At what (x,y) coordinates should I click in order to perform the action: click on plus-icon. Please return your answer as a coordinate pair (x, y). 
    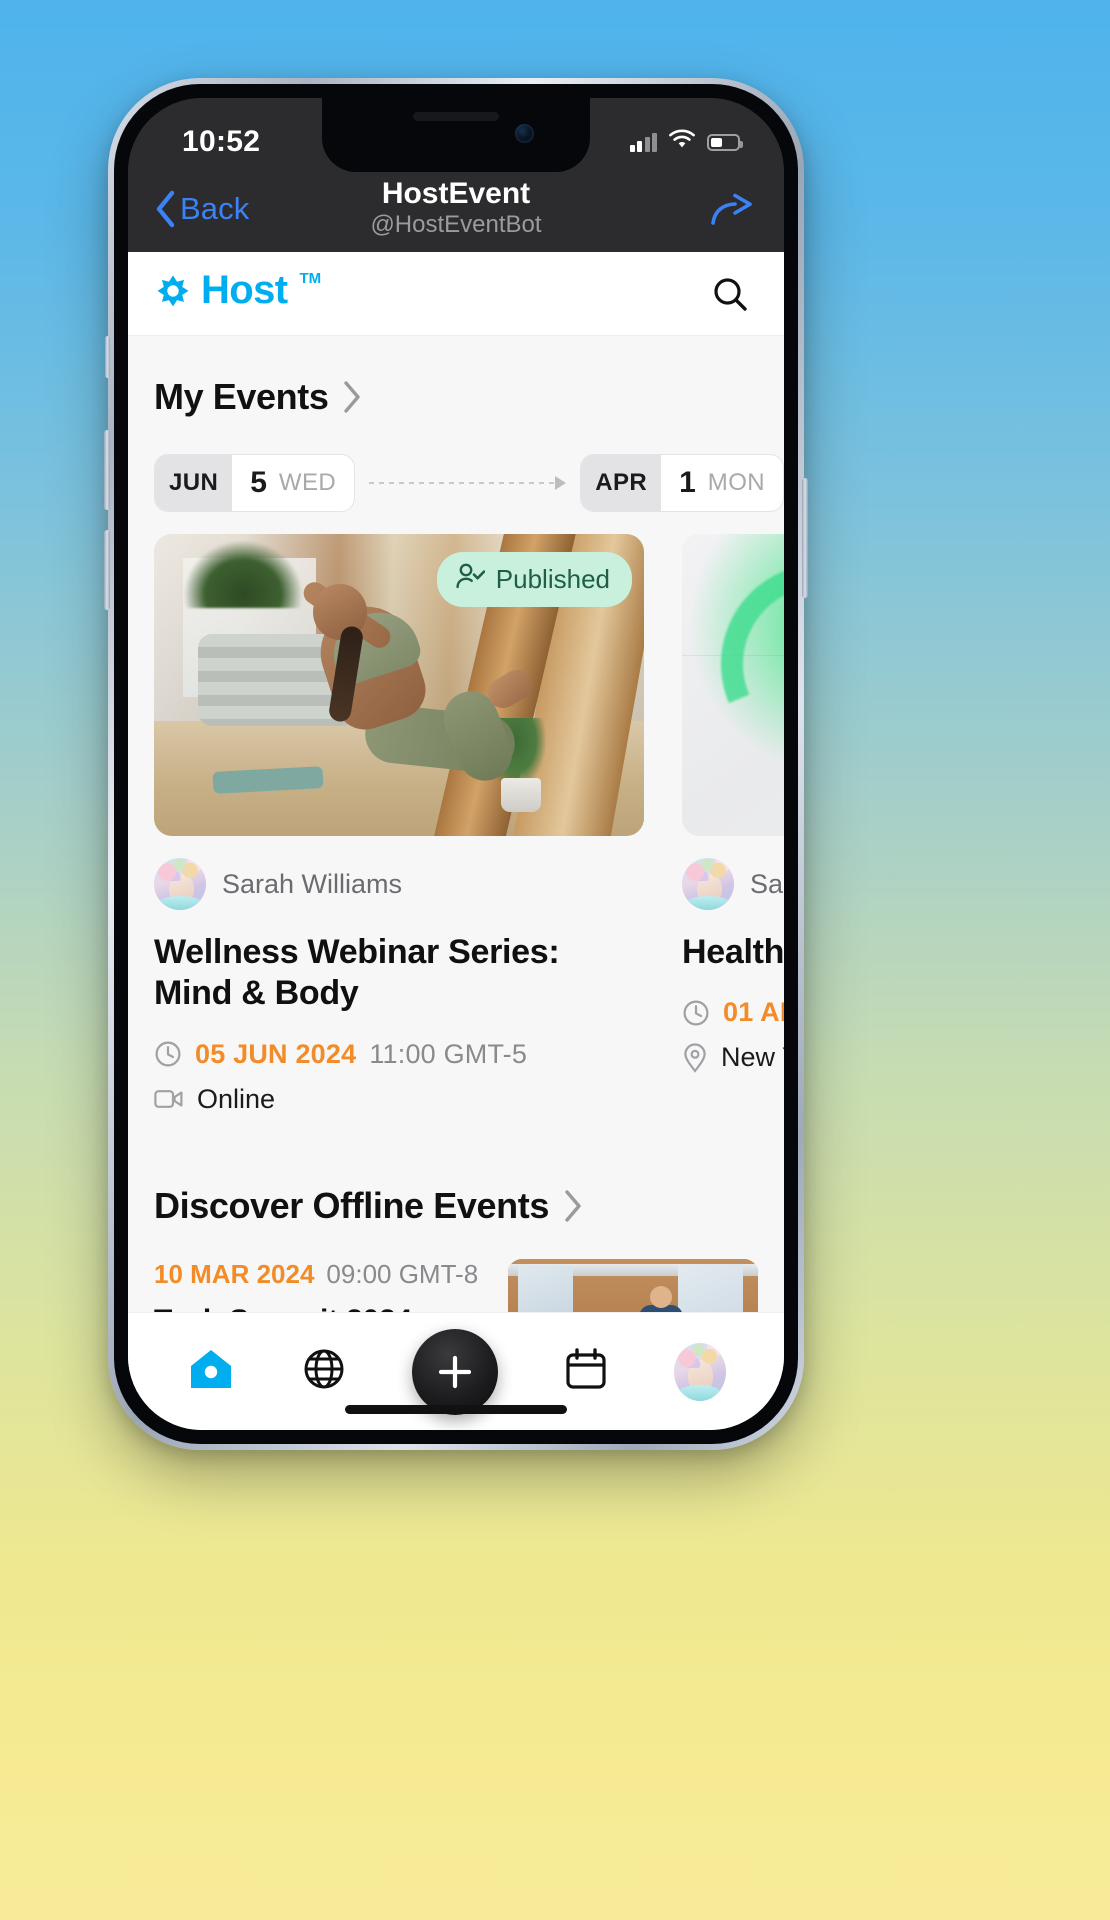
    Looking at the image, I should click on (455, 1371).